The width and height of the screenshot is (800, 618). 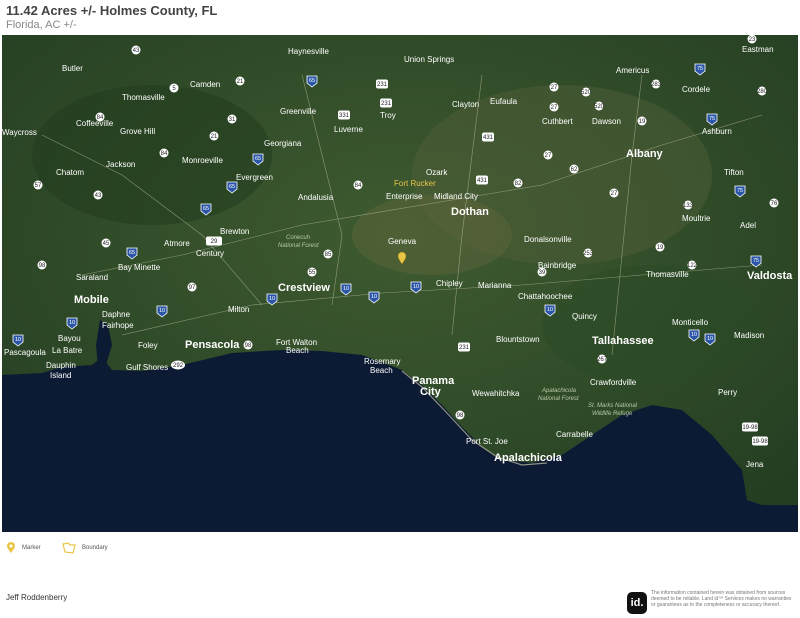 I want to click on svg-text: 43, so click(x=136, y=51).